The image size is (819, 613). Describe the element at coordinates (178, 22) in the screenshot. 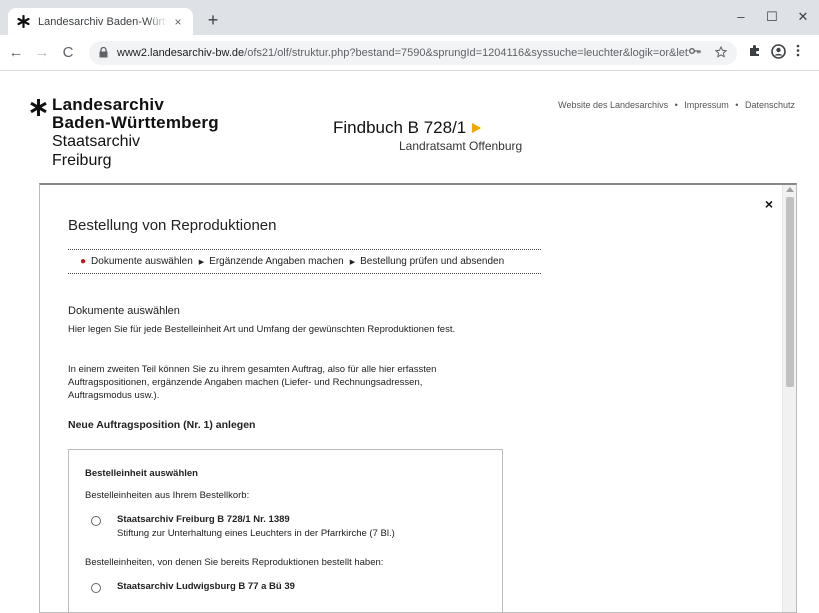

I see `tab-close-icon: ×` at that location.